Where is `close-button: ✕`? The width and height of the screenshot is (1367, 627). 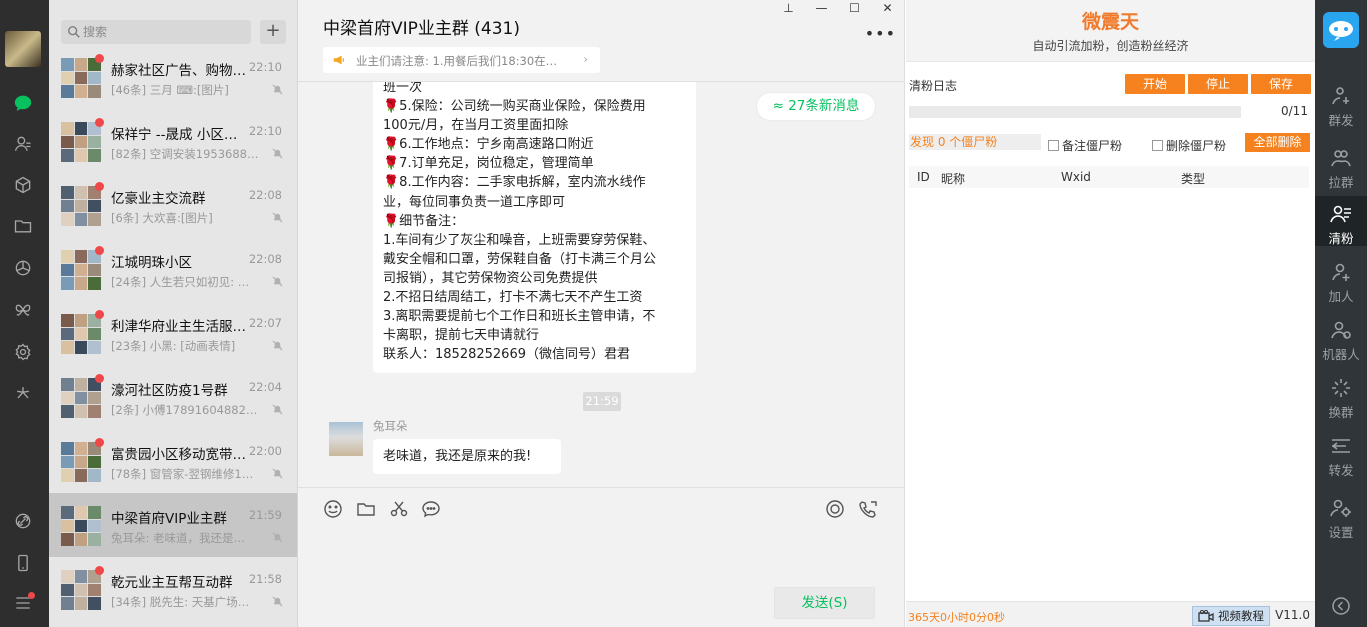
close-button: ✕ is located at coordinates (887, 8).